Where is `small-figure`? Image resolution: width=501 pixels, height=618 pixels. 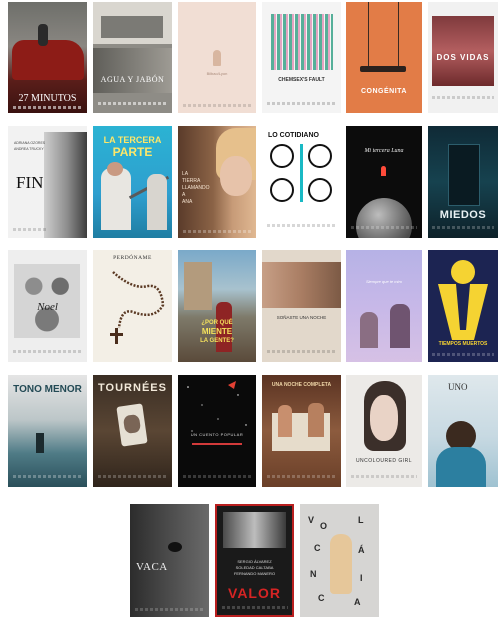
small-figure is located at coordinates (217, 58).